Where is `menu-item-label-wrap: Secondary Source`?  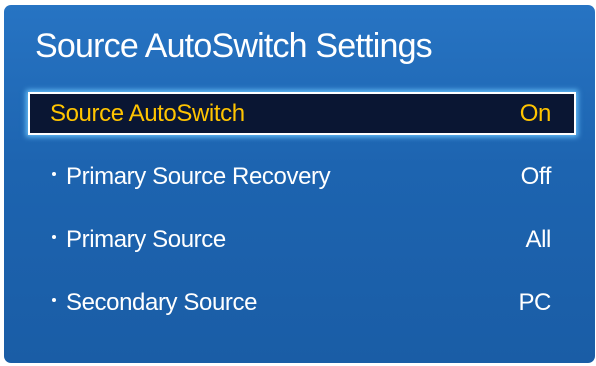
menu-item-label-wrap: Secondary Source is located at coordinates (142, 303).